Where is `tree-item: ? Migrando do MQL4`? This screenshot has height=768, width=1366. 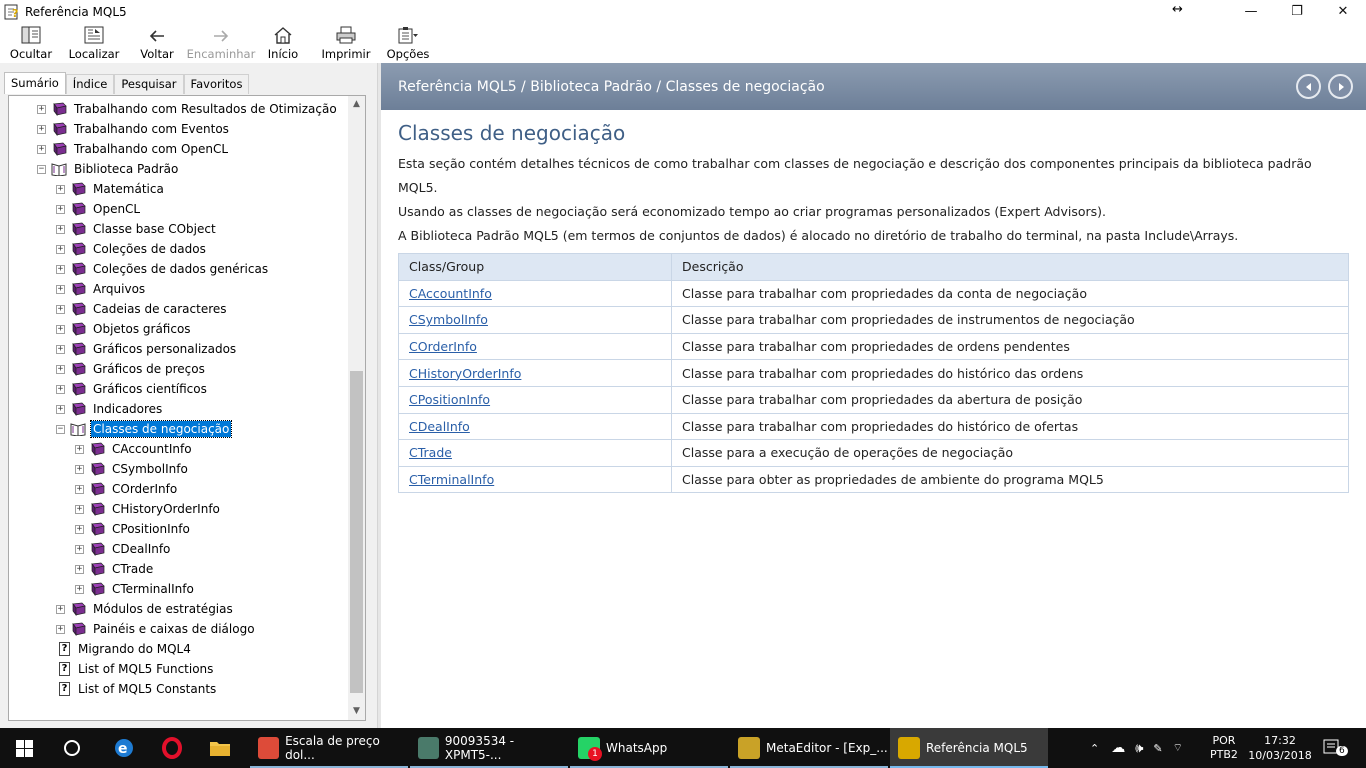
tree-item: ? Migrando do MQL4 is located at coordinates (126, 649).